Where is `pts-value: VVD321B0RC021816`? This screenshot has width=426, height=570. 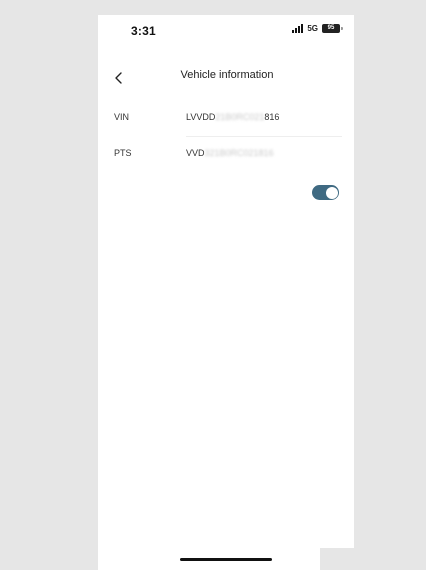 pts-value: VVD321B0RC021816 is located at coordinates (230, 153).